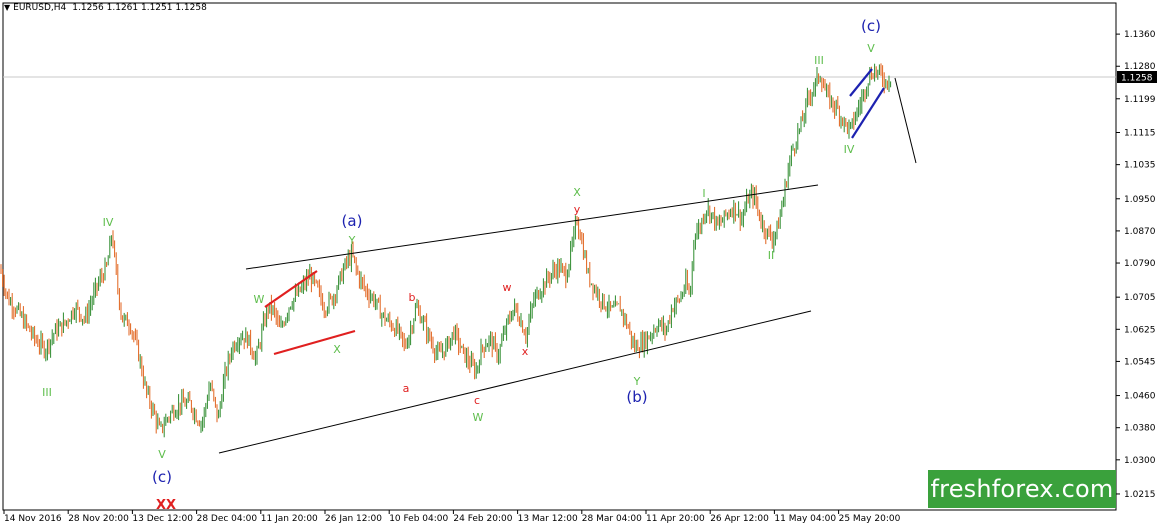 This screenshot has width=1157, height=527. What do you see at coordinates (675, 519) in the screenshot?
I see `x-tick-label: 11 Apr 20:00` at bounding box center [675, 519].